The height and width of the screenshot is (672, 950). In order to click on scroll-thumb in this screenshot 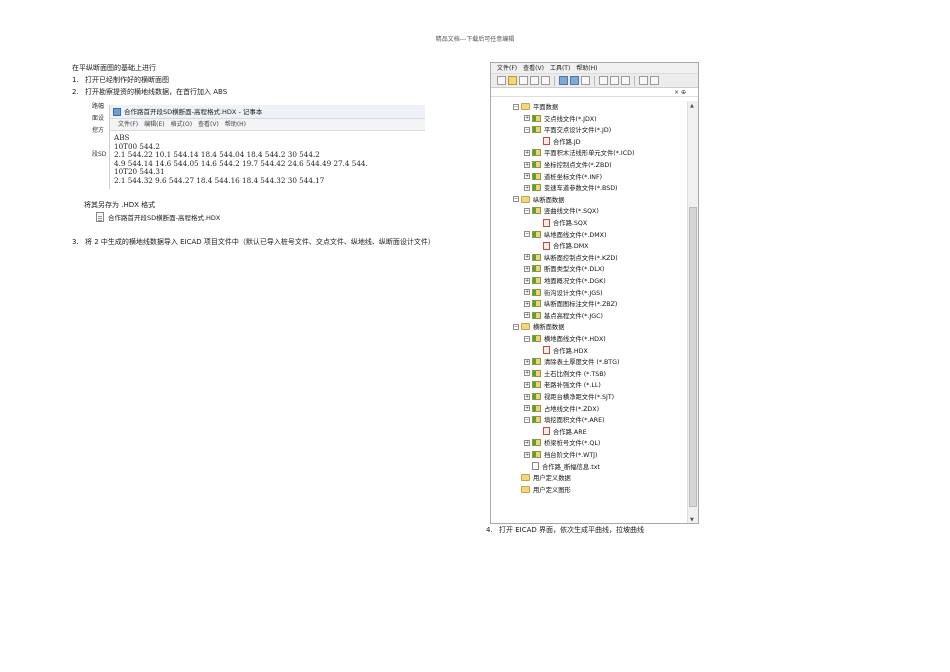, I will do `click(693, 357)`.